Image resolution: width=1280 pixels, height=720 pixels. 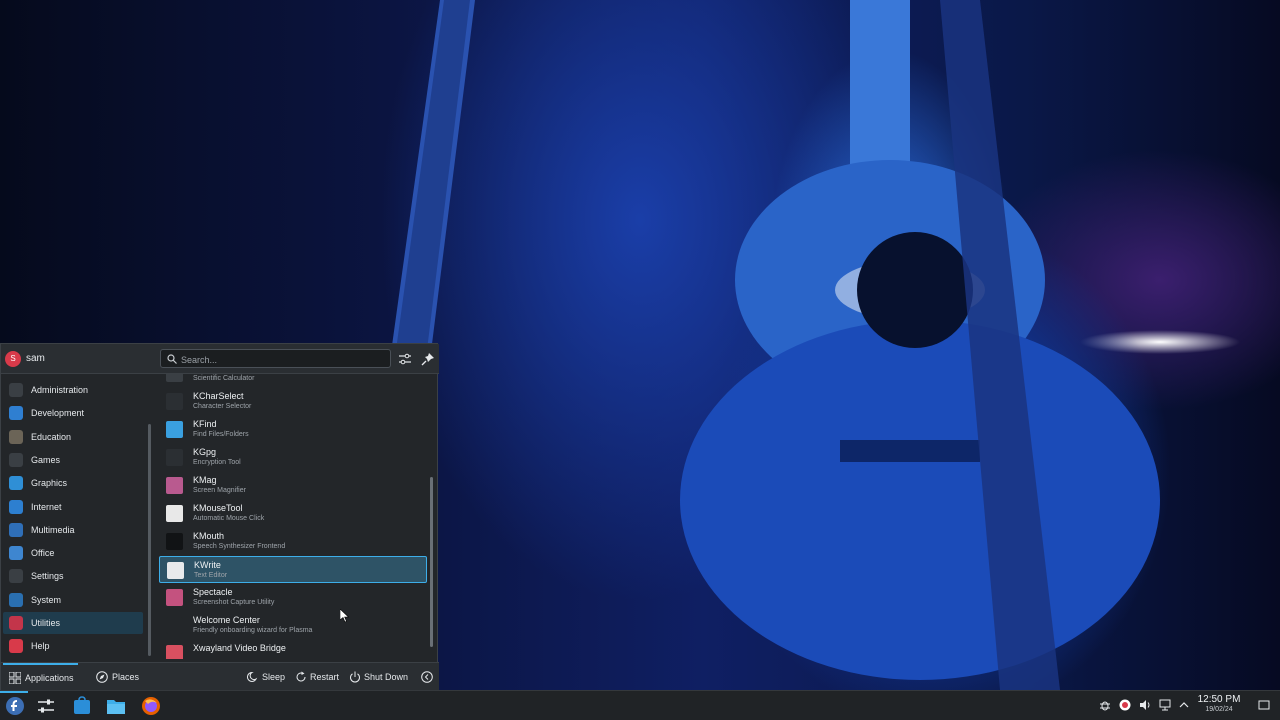 What do you see at coordinates (82, 706) in the screenshot?
I see `discover-store-icon` at bounding box center [82, 706].